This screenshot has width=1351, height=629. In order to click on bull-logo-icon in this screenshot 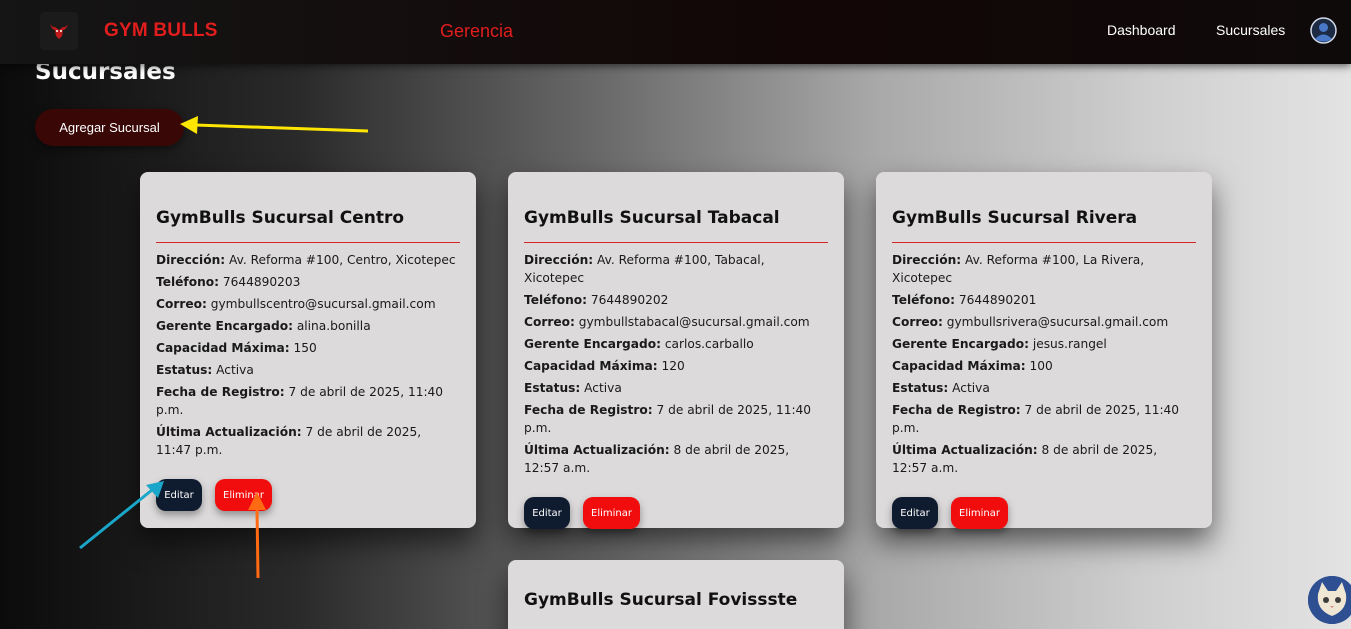, I will do `click(59, 31)`.